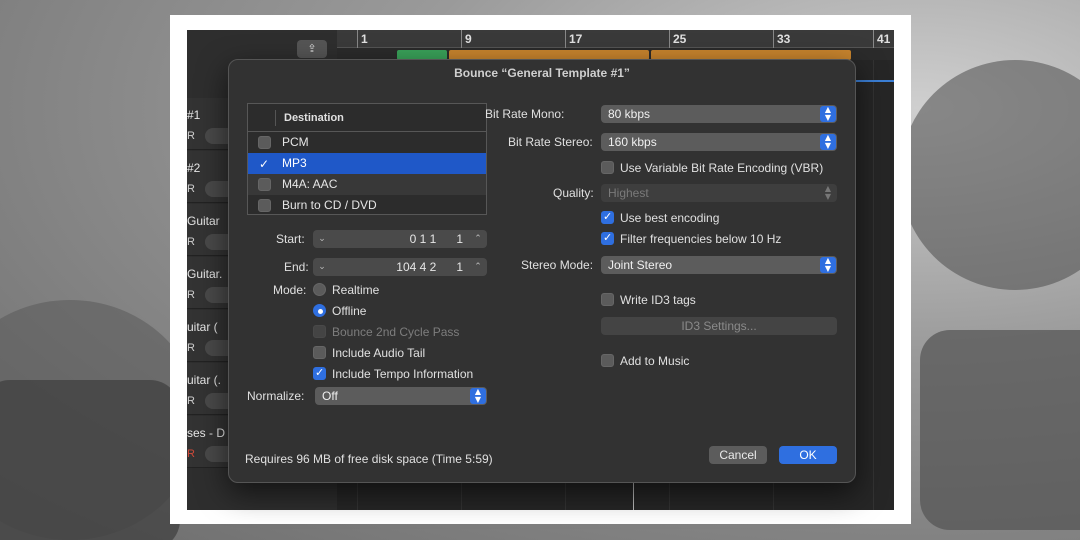  I want to click on destination-row-burn: Burn to CD / DVD, so click(367, 205).